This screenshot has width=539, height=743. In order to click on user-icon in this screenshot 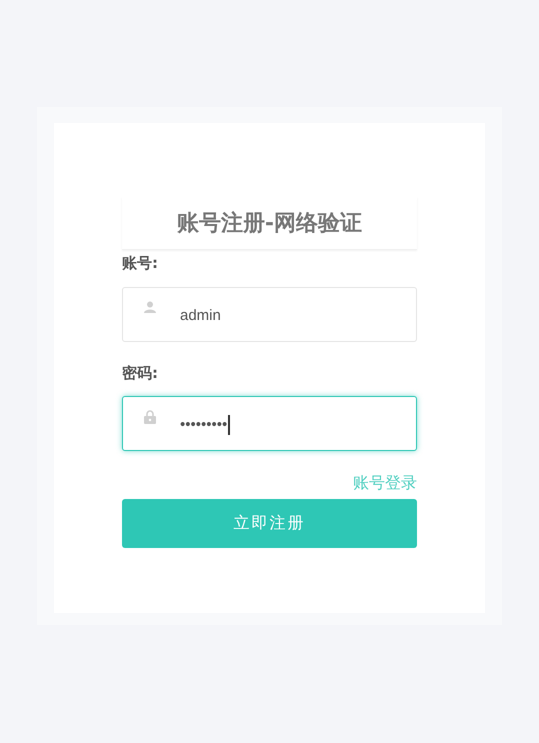, I will do `click(150, 306)`.